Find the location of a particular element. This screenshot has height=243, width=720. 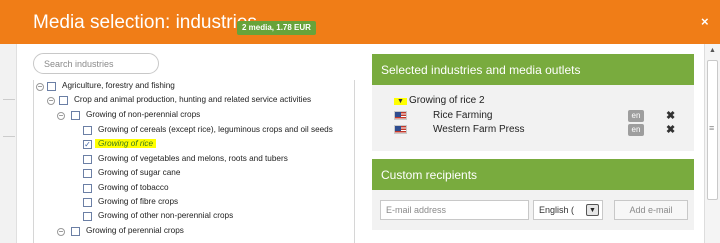

dropdown-arrow-icon: ▼ is located at coordinates (592, 210).